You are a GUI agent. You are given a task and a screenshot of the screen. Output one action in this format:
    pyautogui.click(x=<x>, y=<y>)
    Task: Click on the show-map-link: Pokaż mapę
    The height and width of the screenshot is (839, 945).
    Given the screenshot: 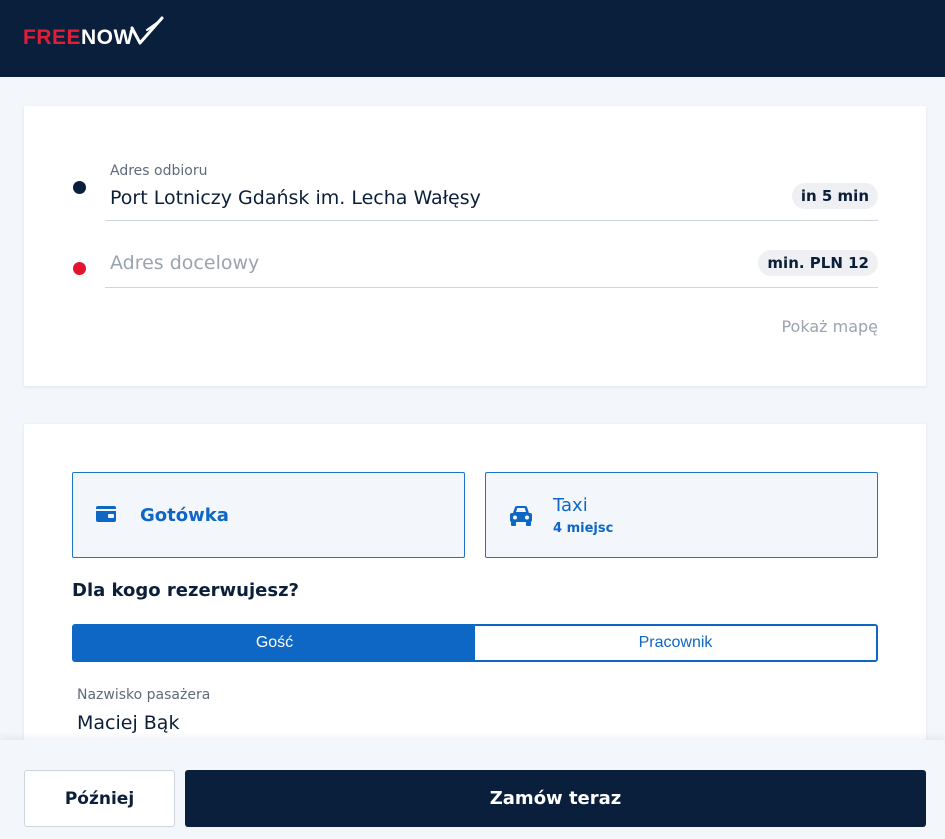 What is the action you would take?
    pyautogui.click(x=829, y=326)
    